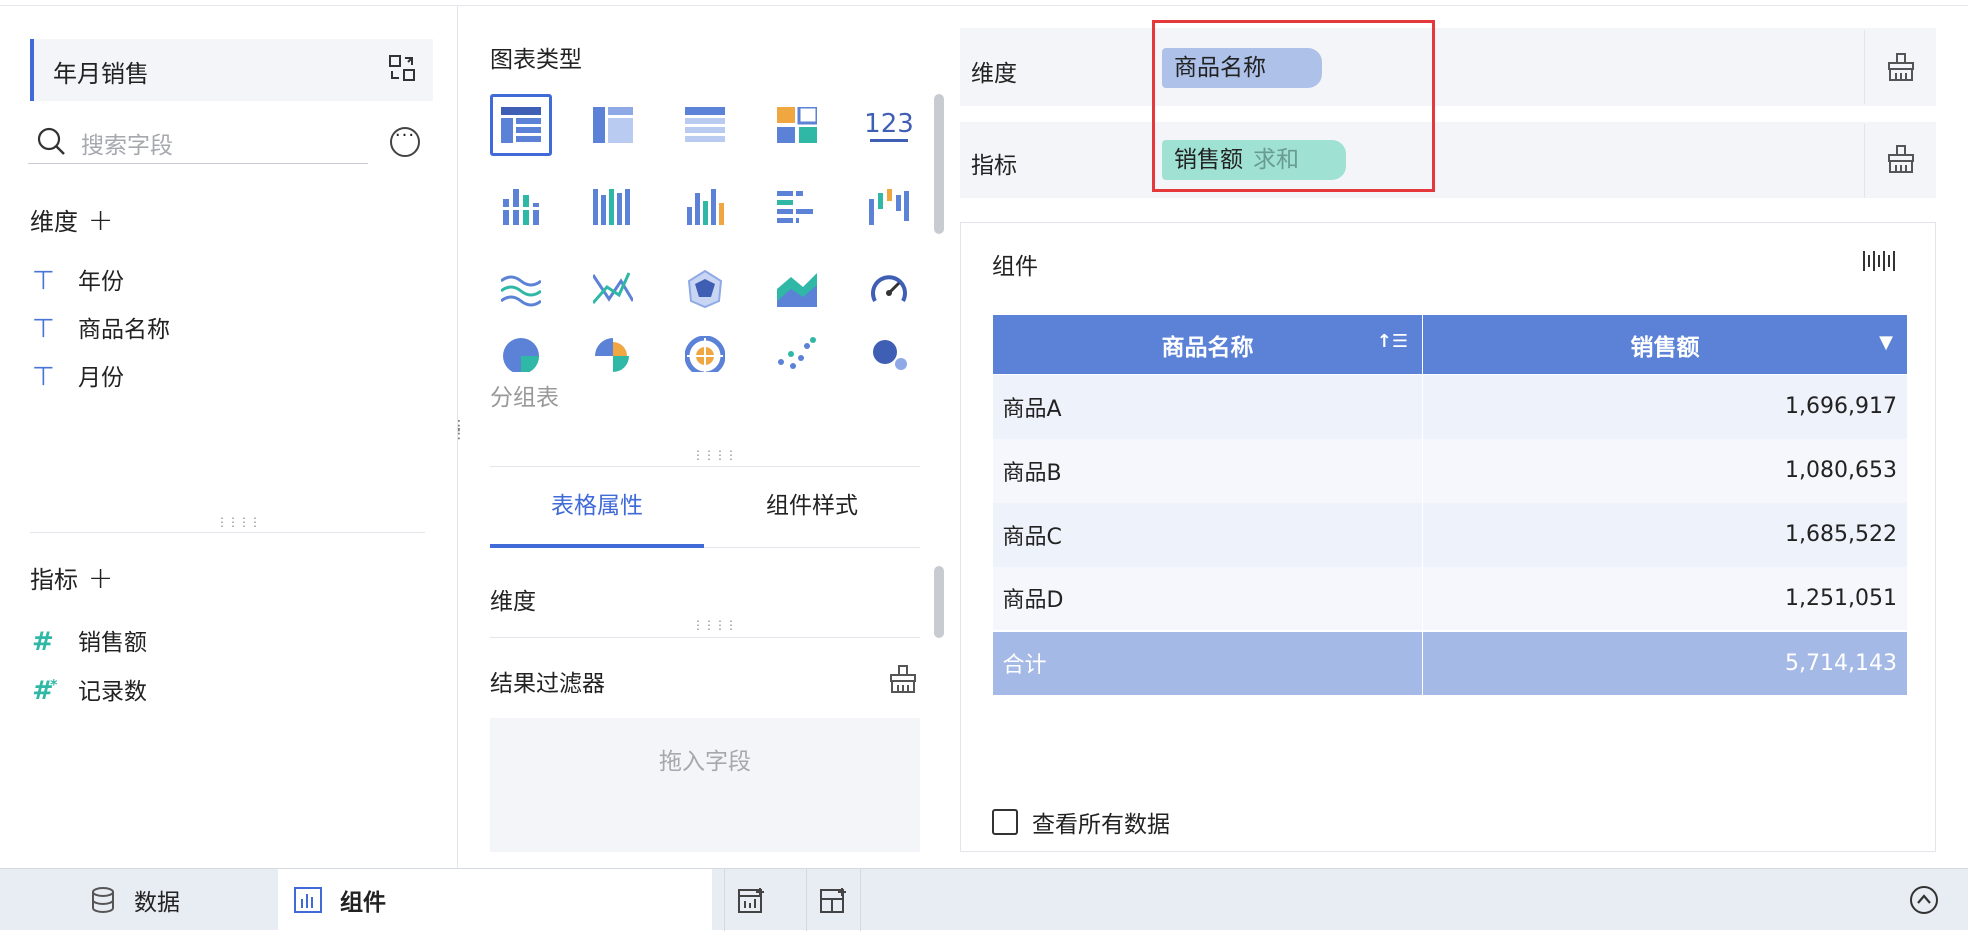 Image resolution: width=1968 pixels, height=931 pixels. I want to click on clear-measure-icon, so click(1901, 159).